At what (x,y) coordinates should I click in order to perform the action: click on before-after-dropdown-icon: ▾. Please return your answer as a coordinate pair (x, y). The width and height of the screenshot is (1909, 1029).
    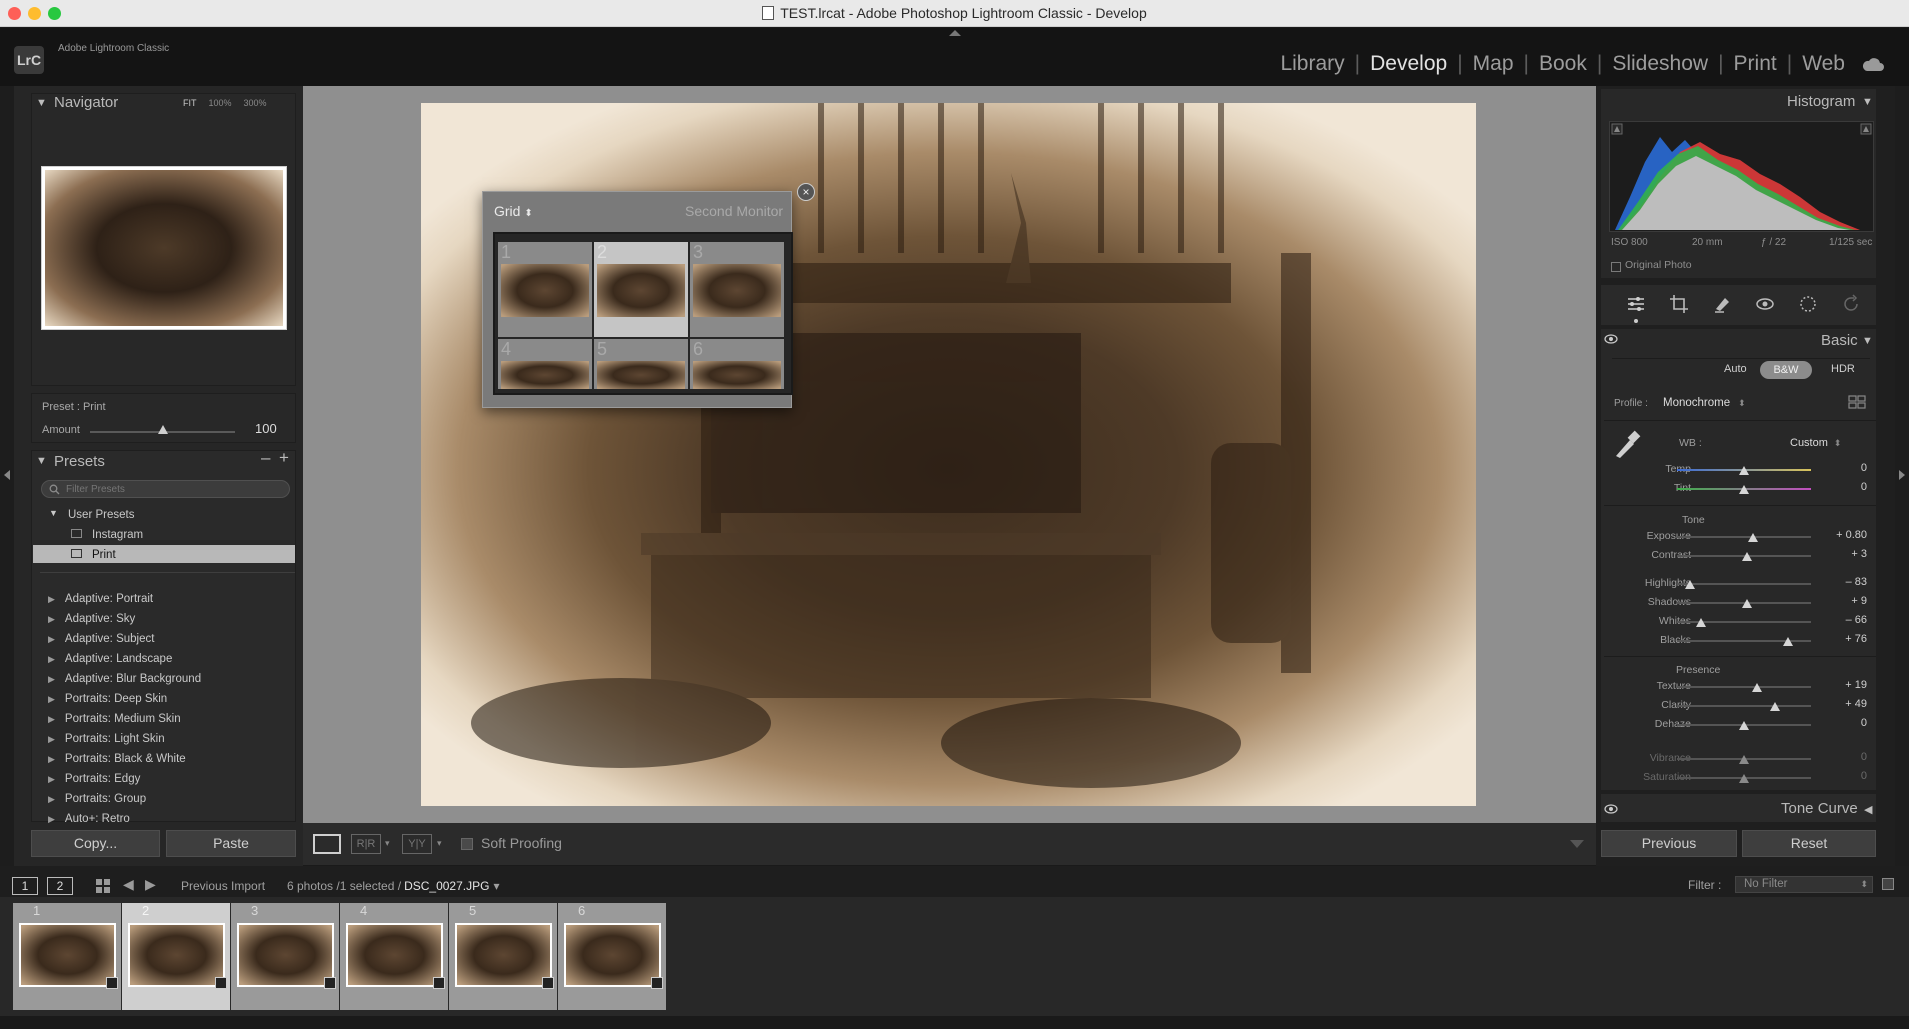
    Looking at the image, I should click on (387, 843).